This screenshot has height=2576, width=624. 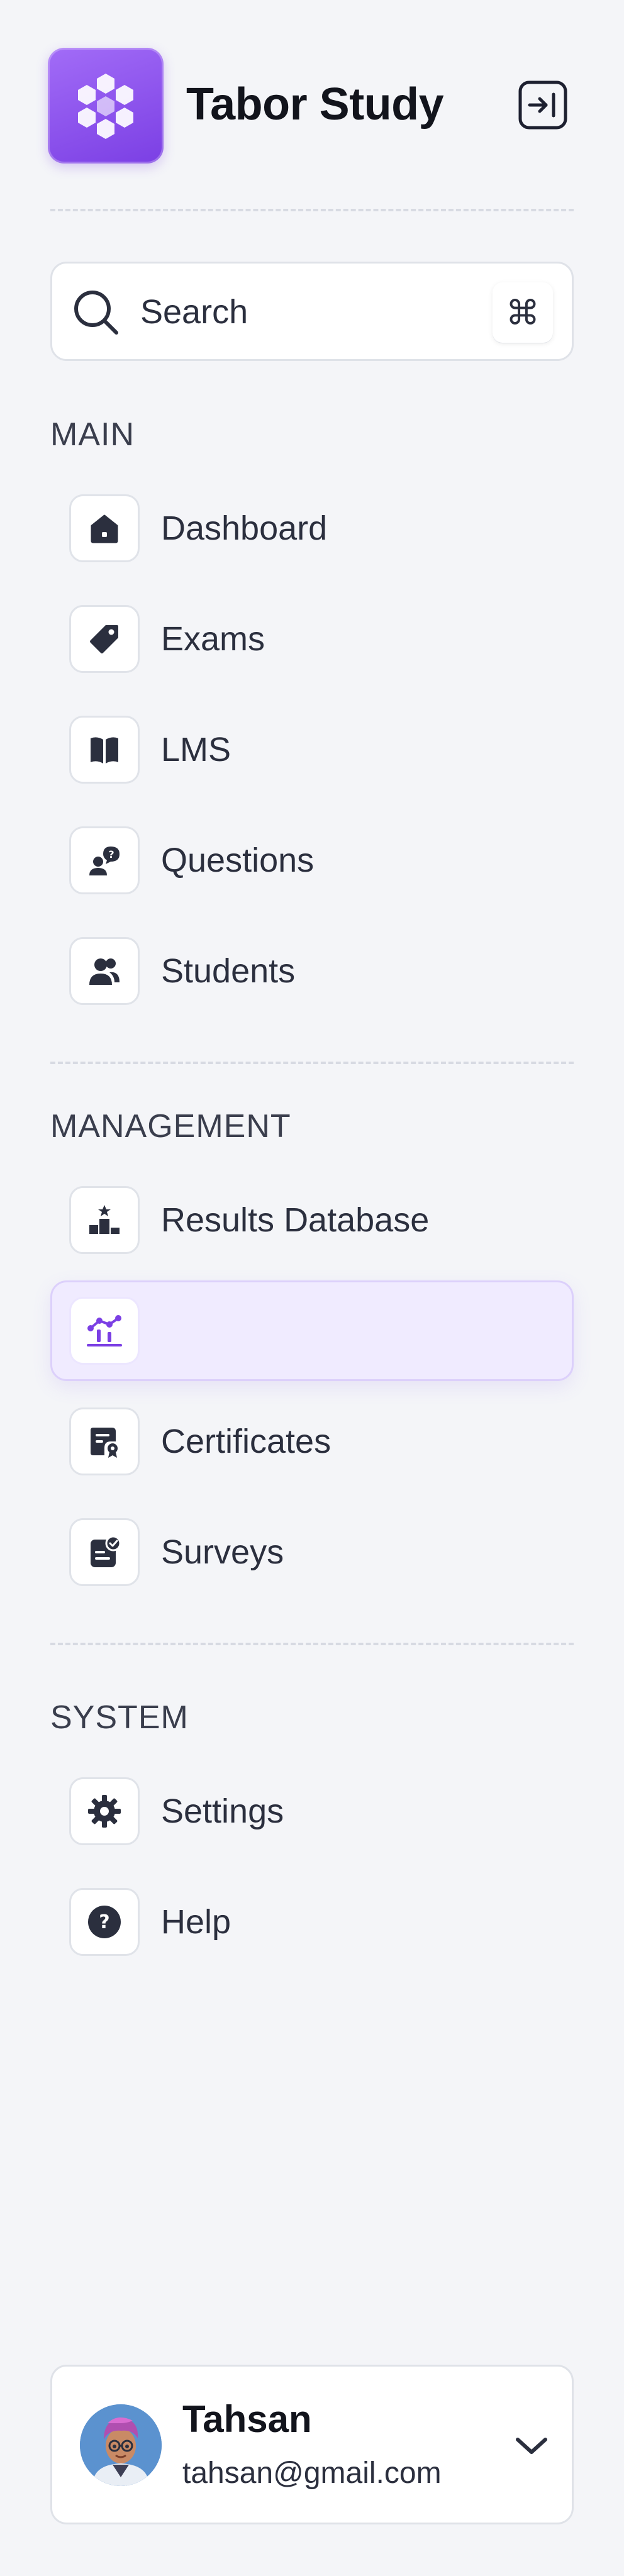 What do you see at coordinates (92, 434) in the screenshot?
I see `section-label-main: MAIN` at bounding box center [92, 434].